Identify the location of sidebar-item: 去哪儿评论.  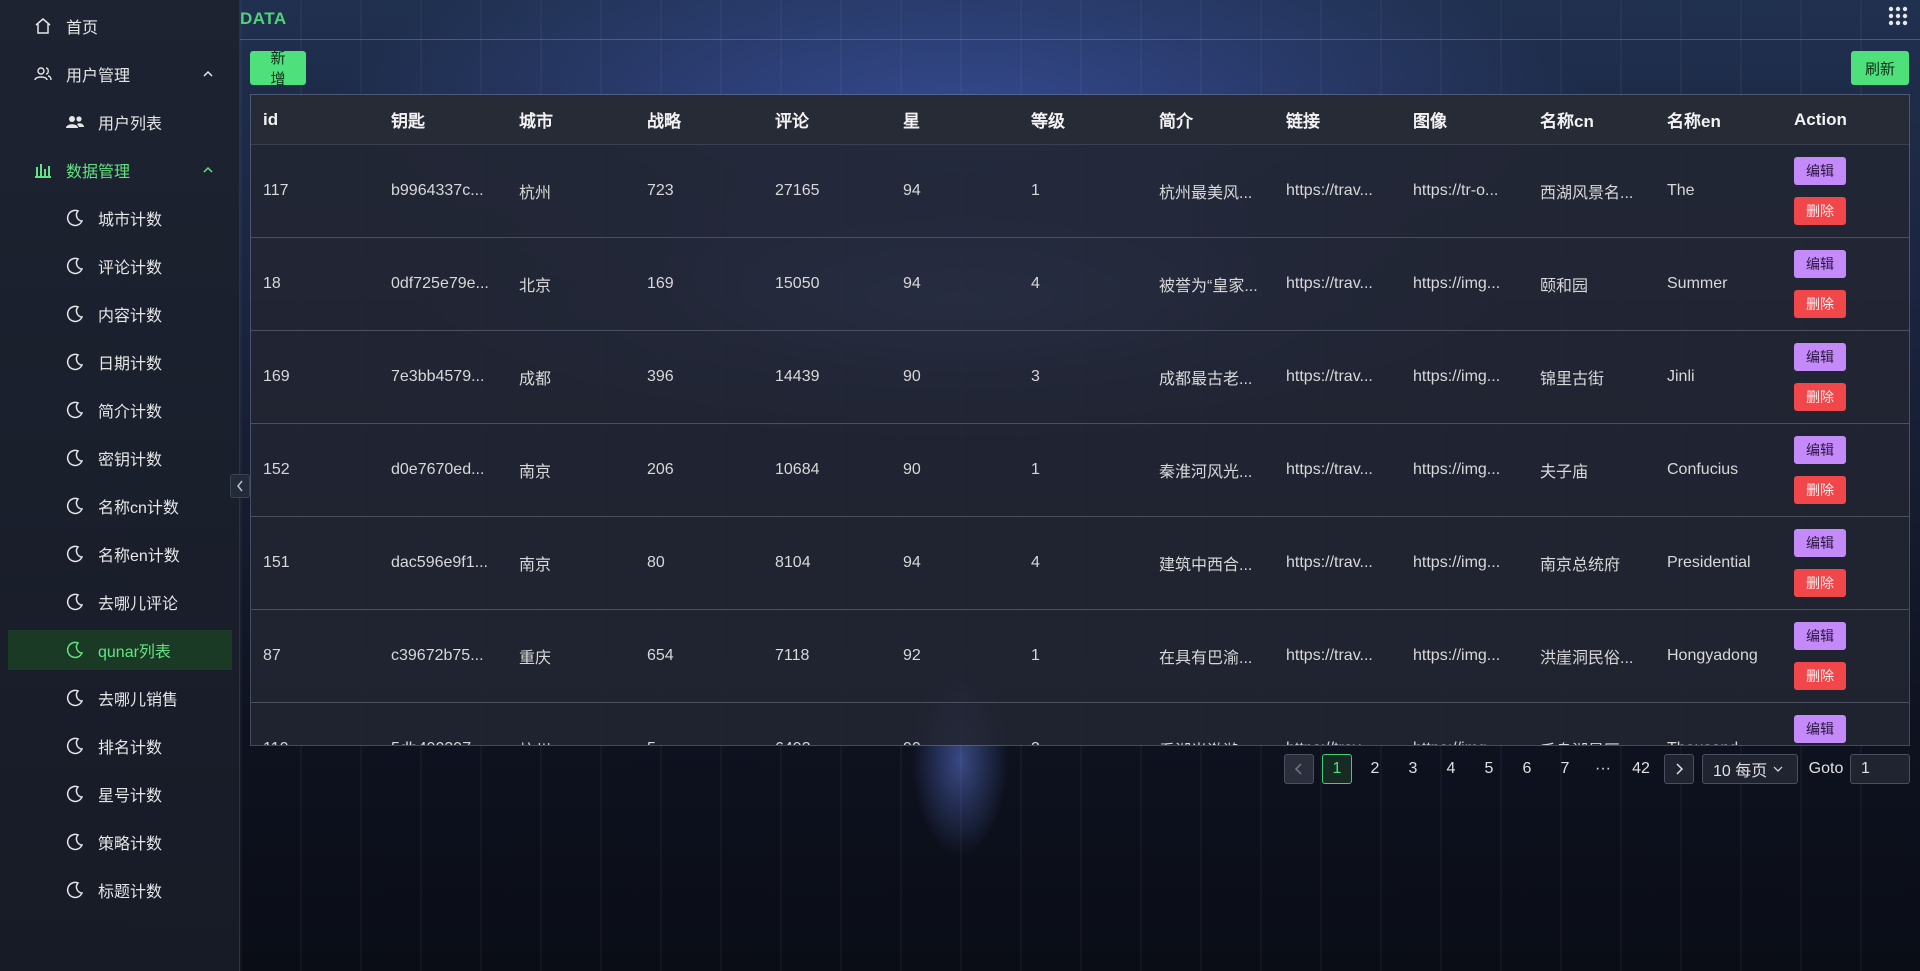
(120, 602).